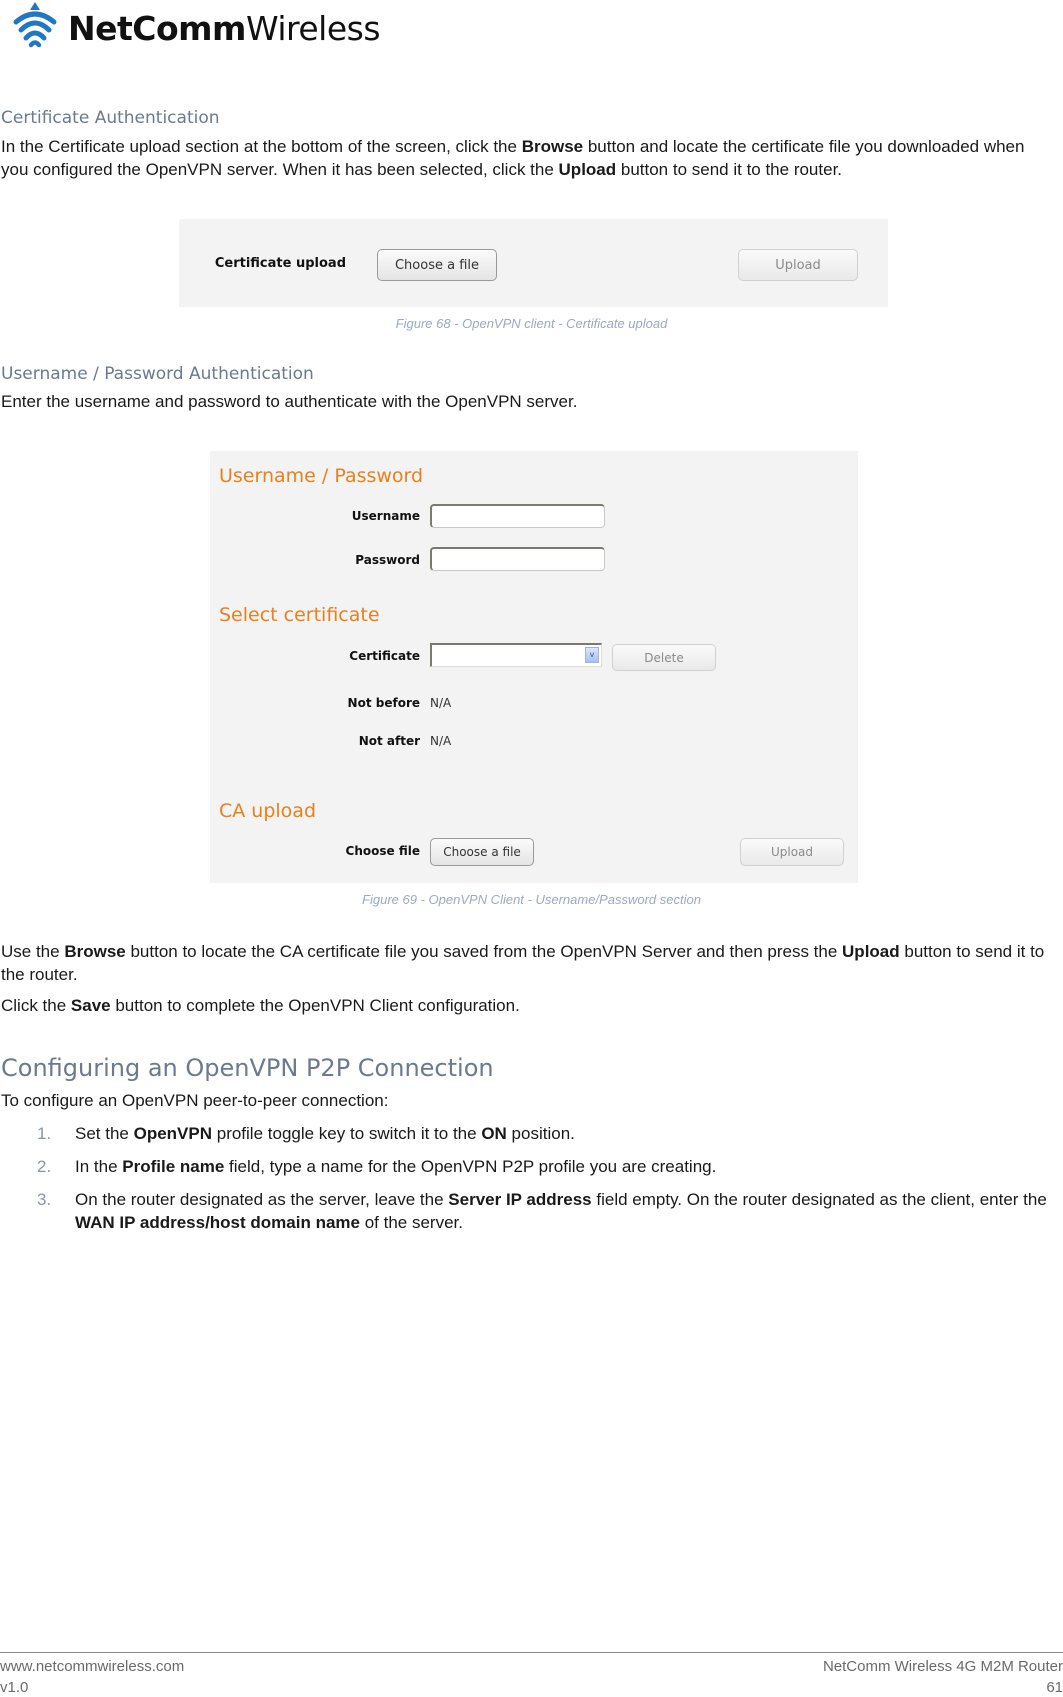  I want to click on choose-file-button: Choose a file, so click(437, 265).